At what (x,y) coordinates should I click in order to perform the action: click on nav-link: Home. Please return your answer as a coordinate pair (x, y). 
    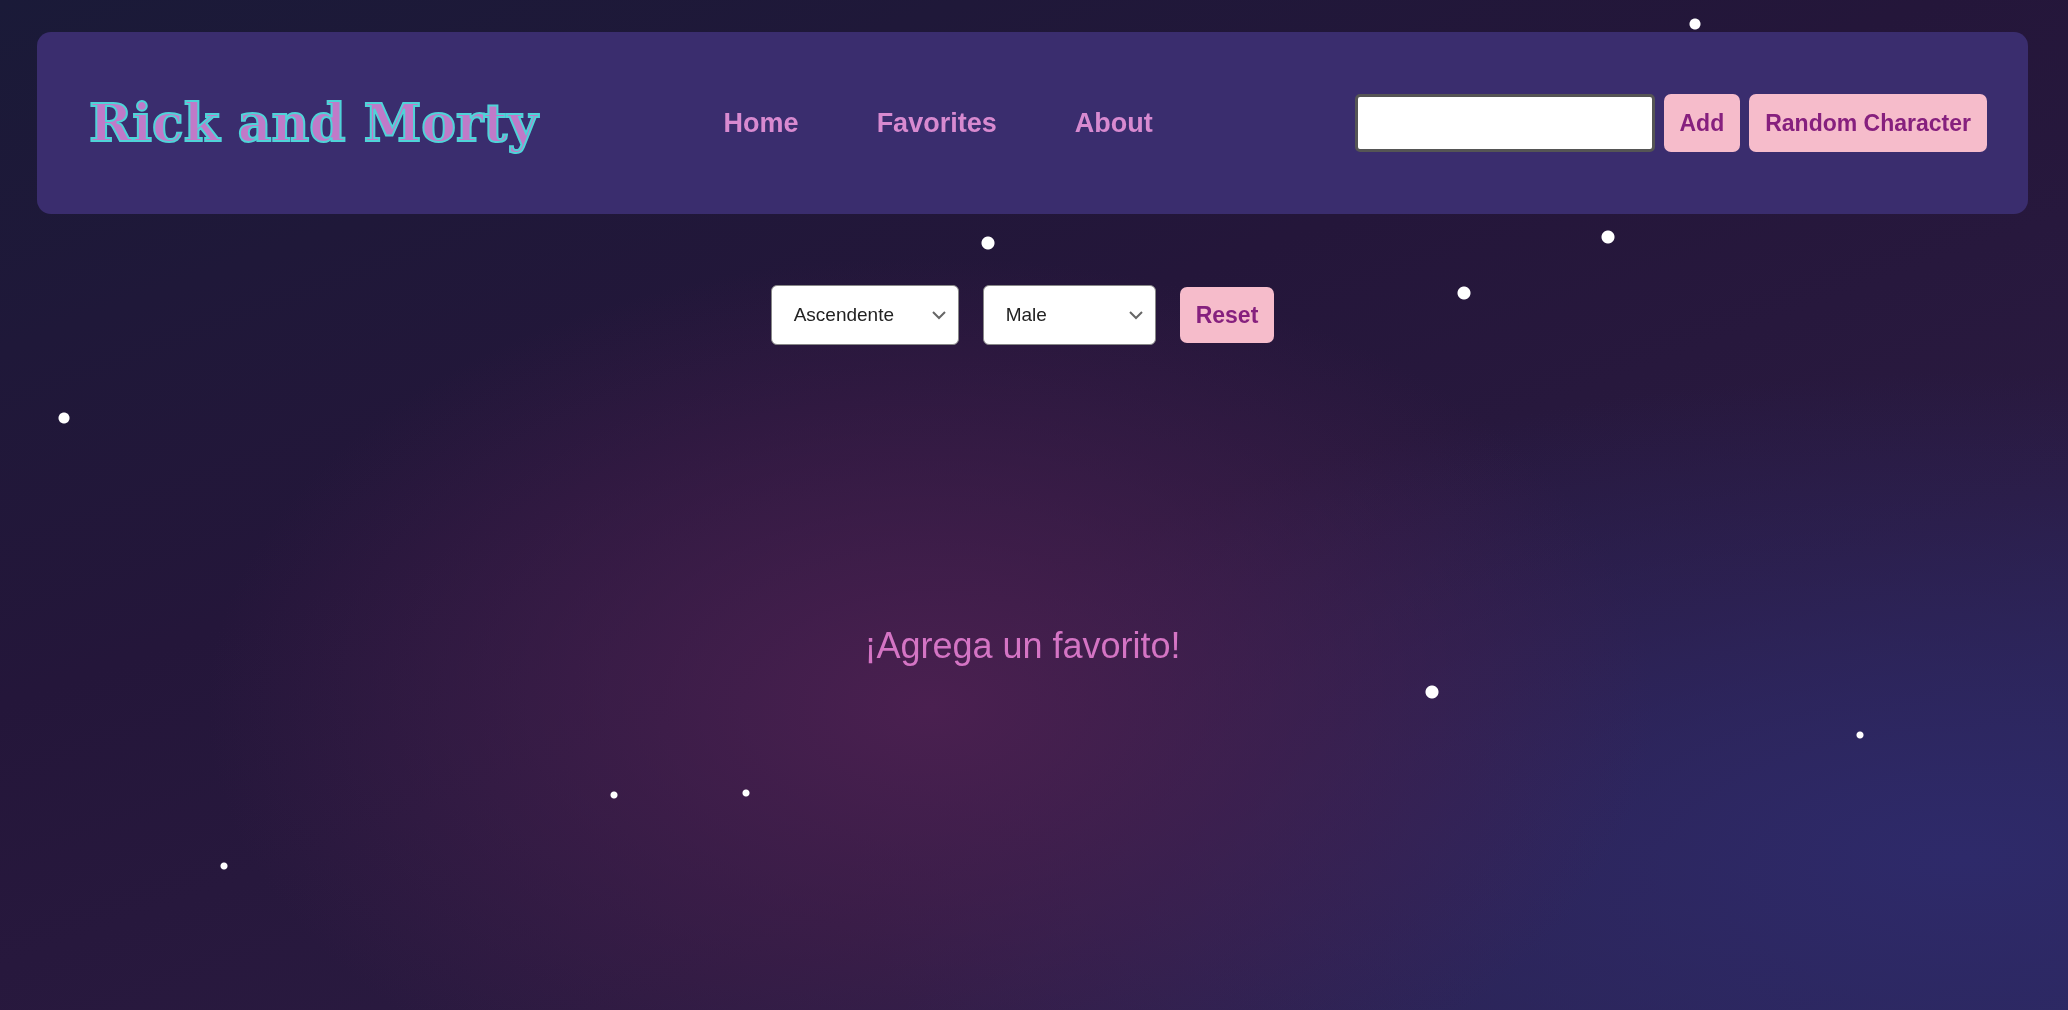
    Looking at the image, I should click on (761, 123).